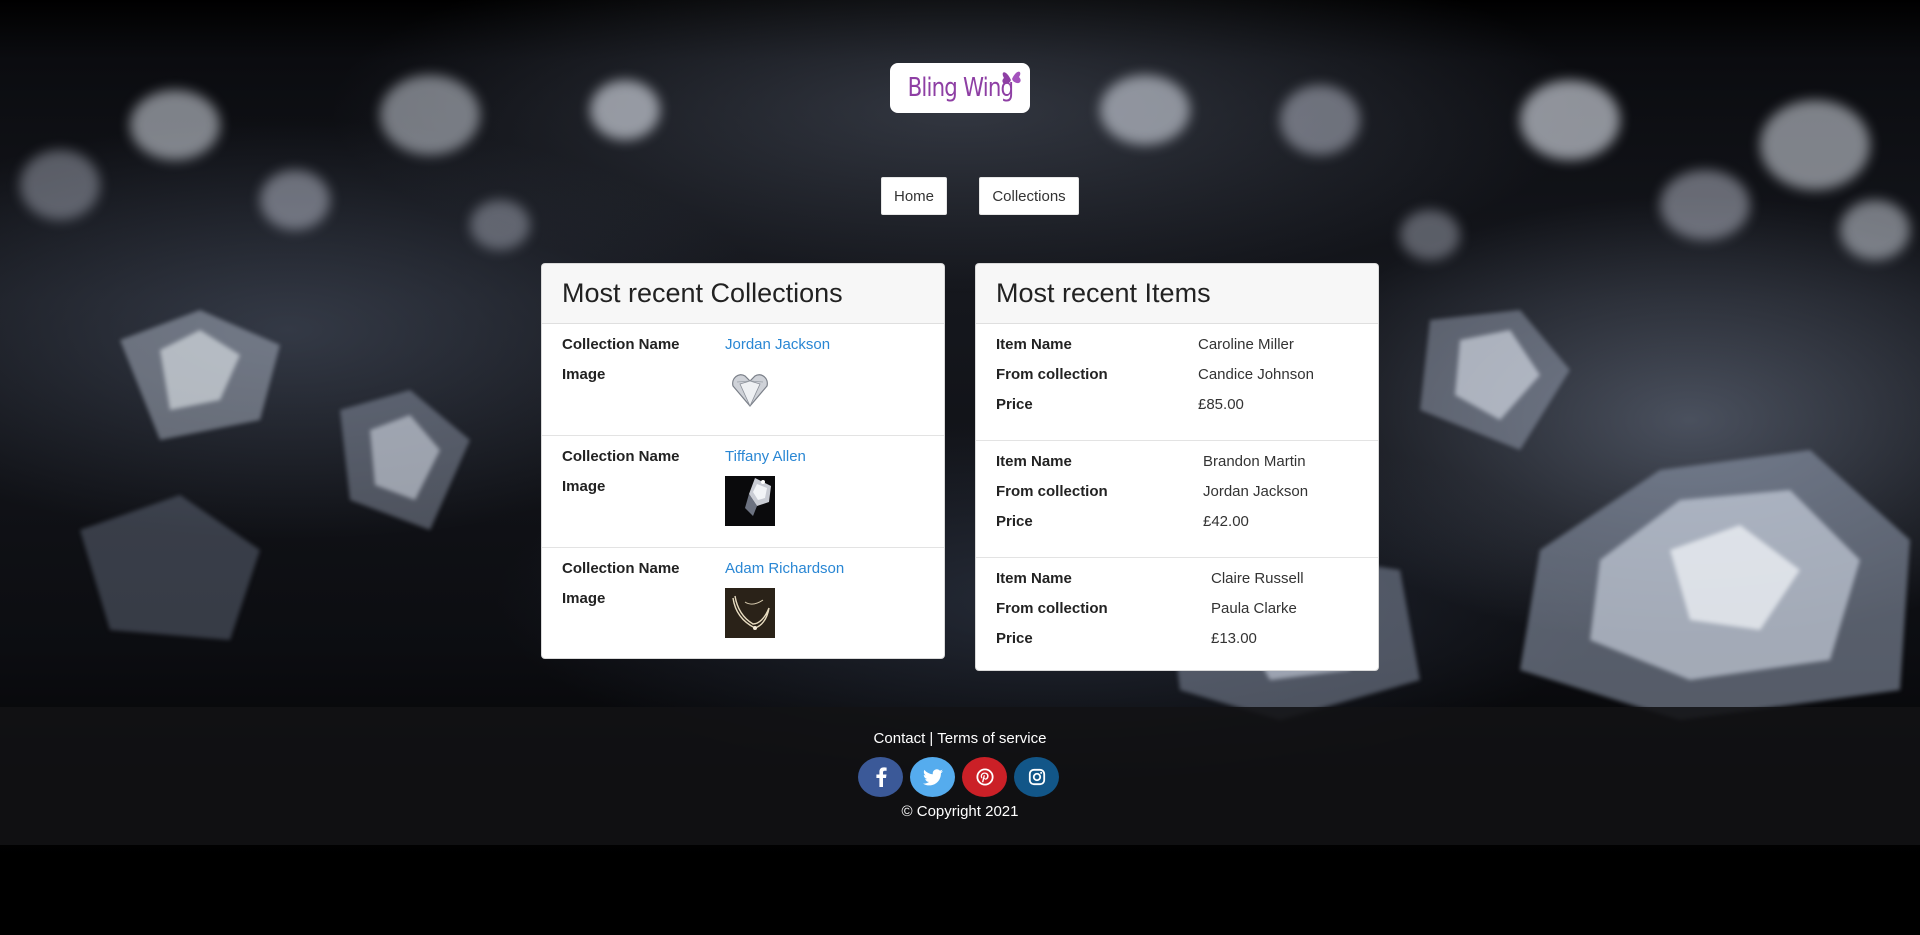  Describe the element at coordinates (1221, 404) in the screenshot. I see `price-value: £85.00` at that location.